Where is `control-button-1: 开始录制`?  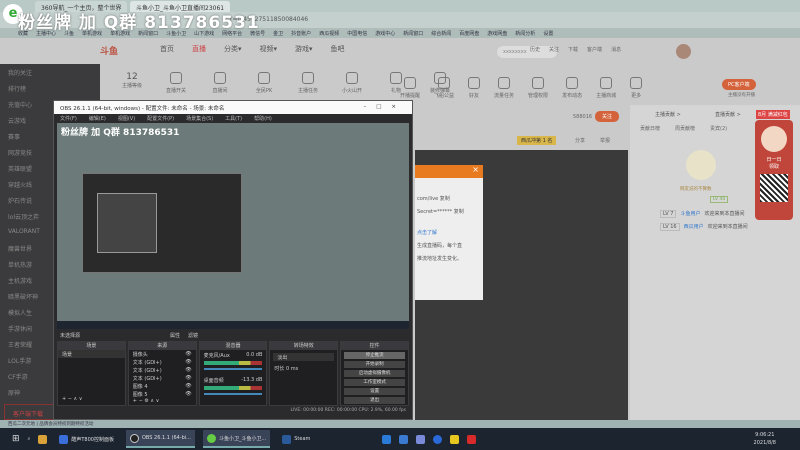 control-button-1: 开始录制 is located at coordinates (374, 364).